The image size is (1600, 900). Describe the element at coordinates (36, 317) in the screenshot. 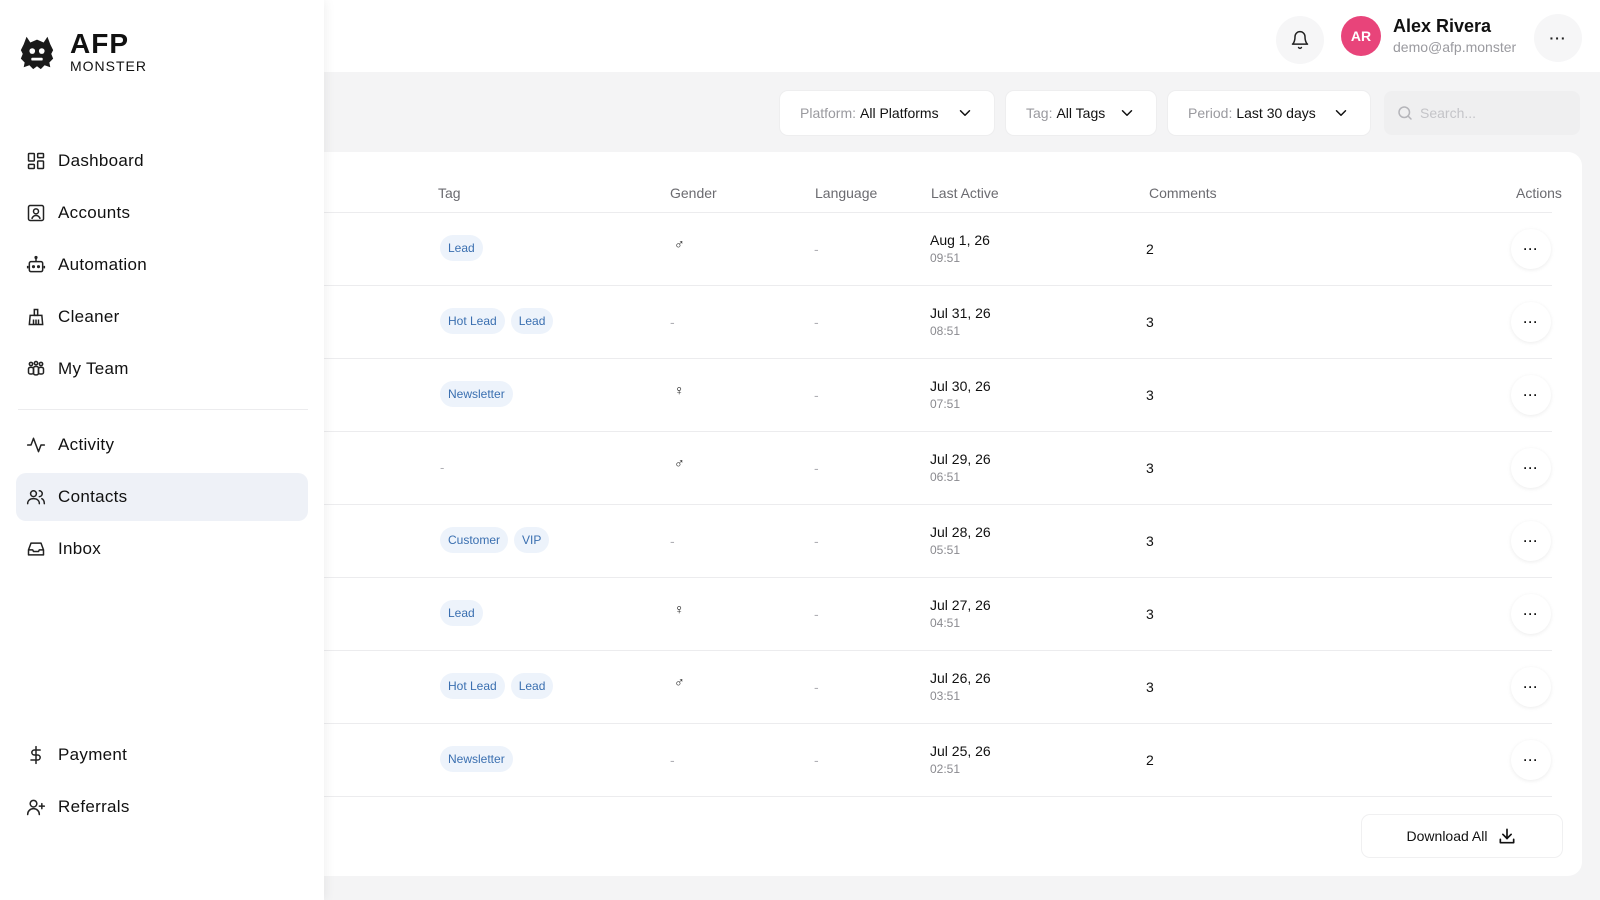

I see `broom-icon` at that location.